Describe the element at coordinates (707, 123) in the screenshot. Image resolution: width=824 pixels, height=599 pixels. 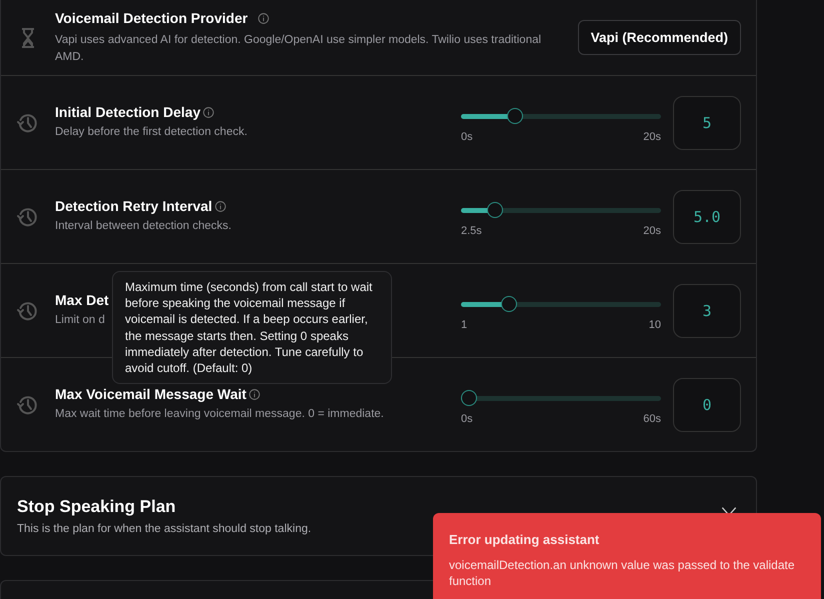
I see `value-field: 5` at that location.